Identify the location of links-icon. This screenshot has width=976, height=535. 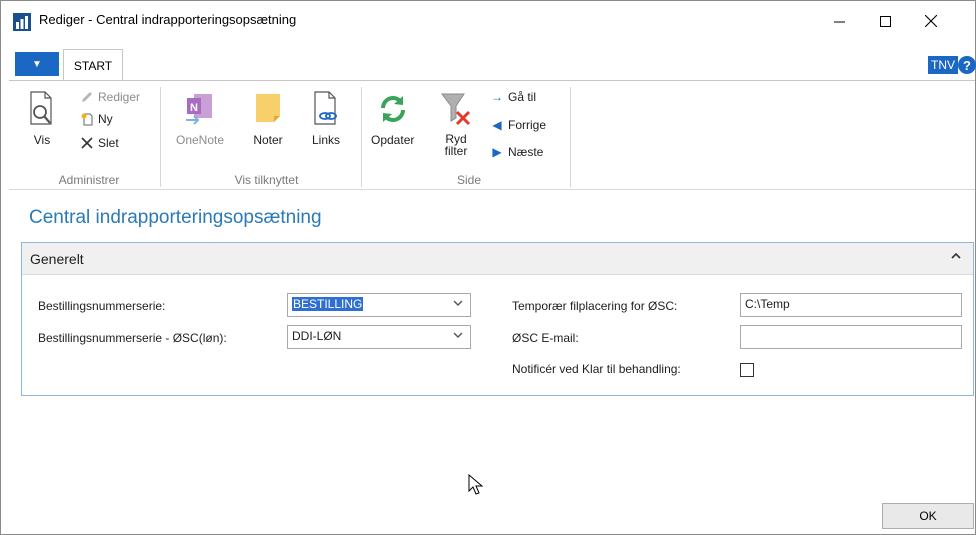
(326, 109).